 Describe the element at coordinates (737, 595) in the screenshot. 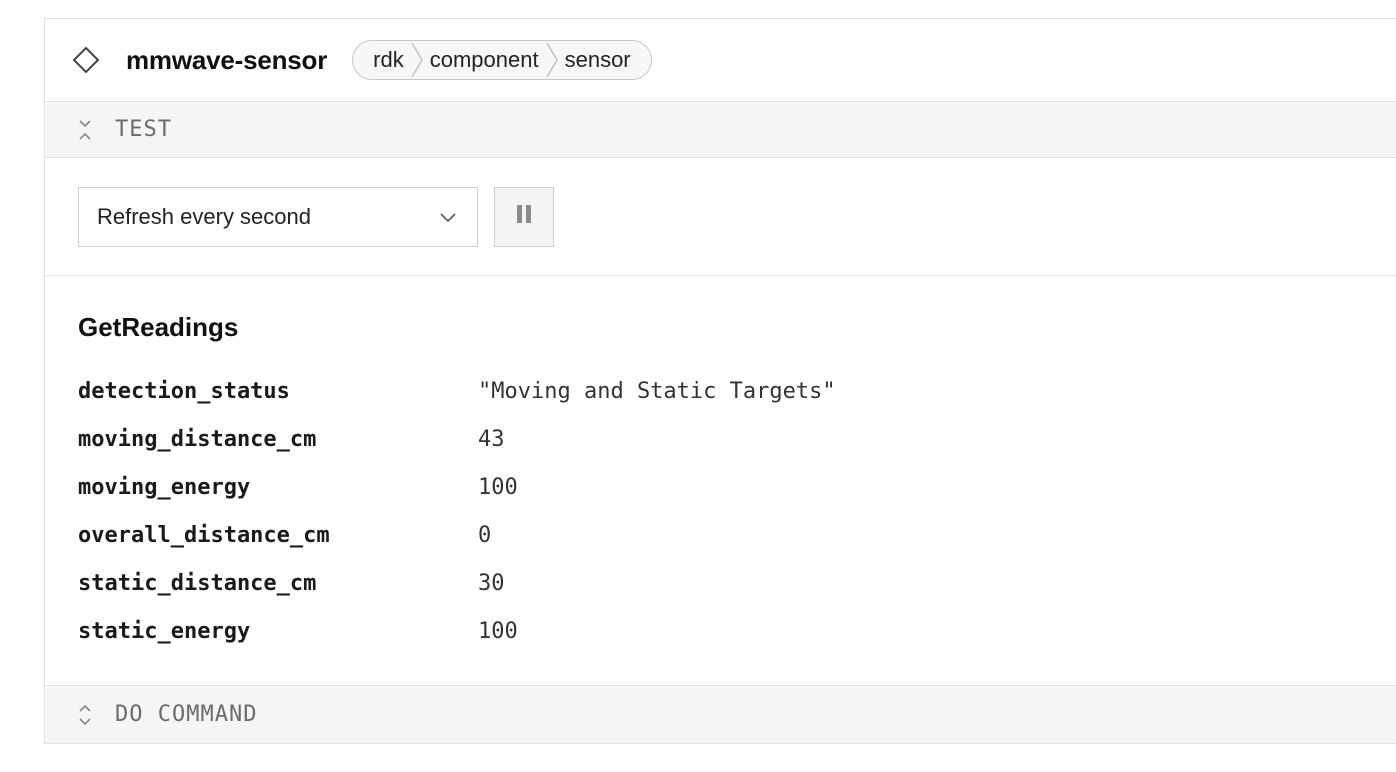

I see `reading-row: static_distance_cm 30` at that location.